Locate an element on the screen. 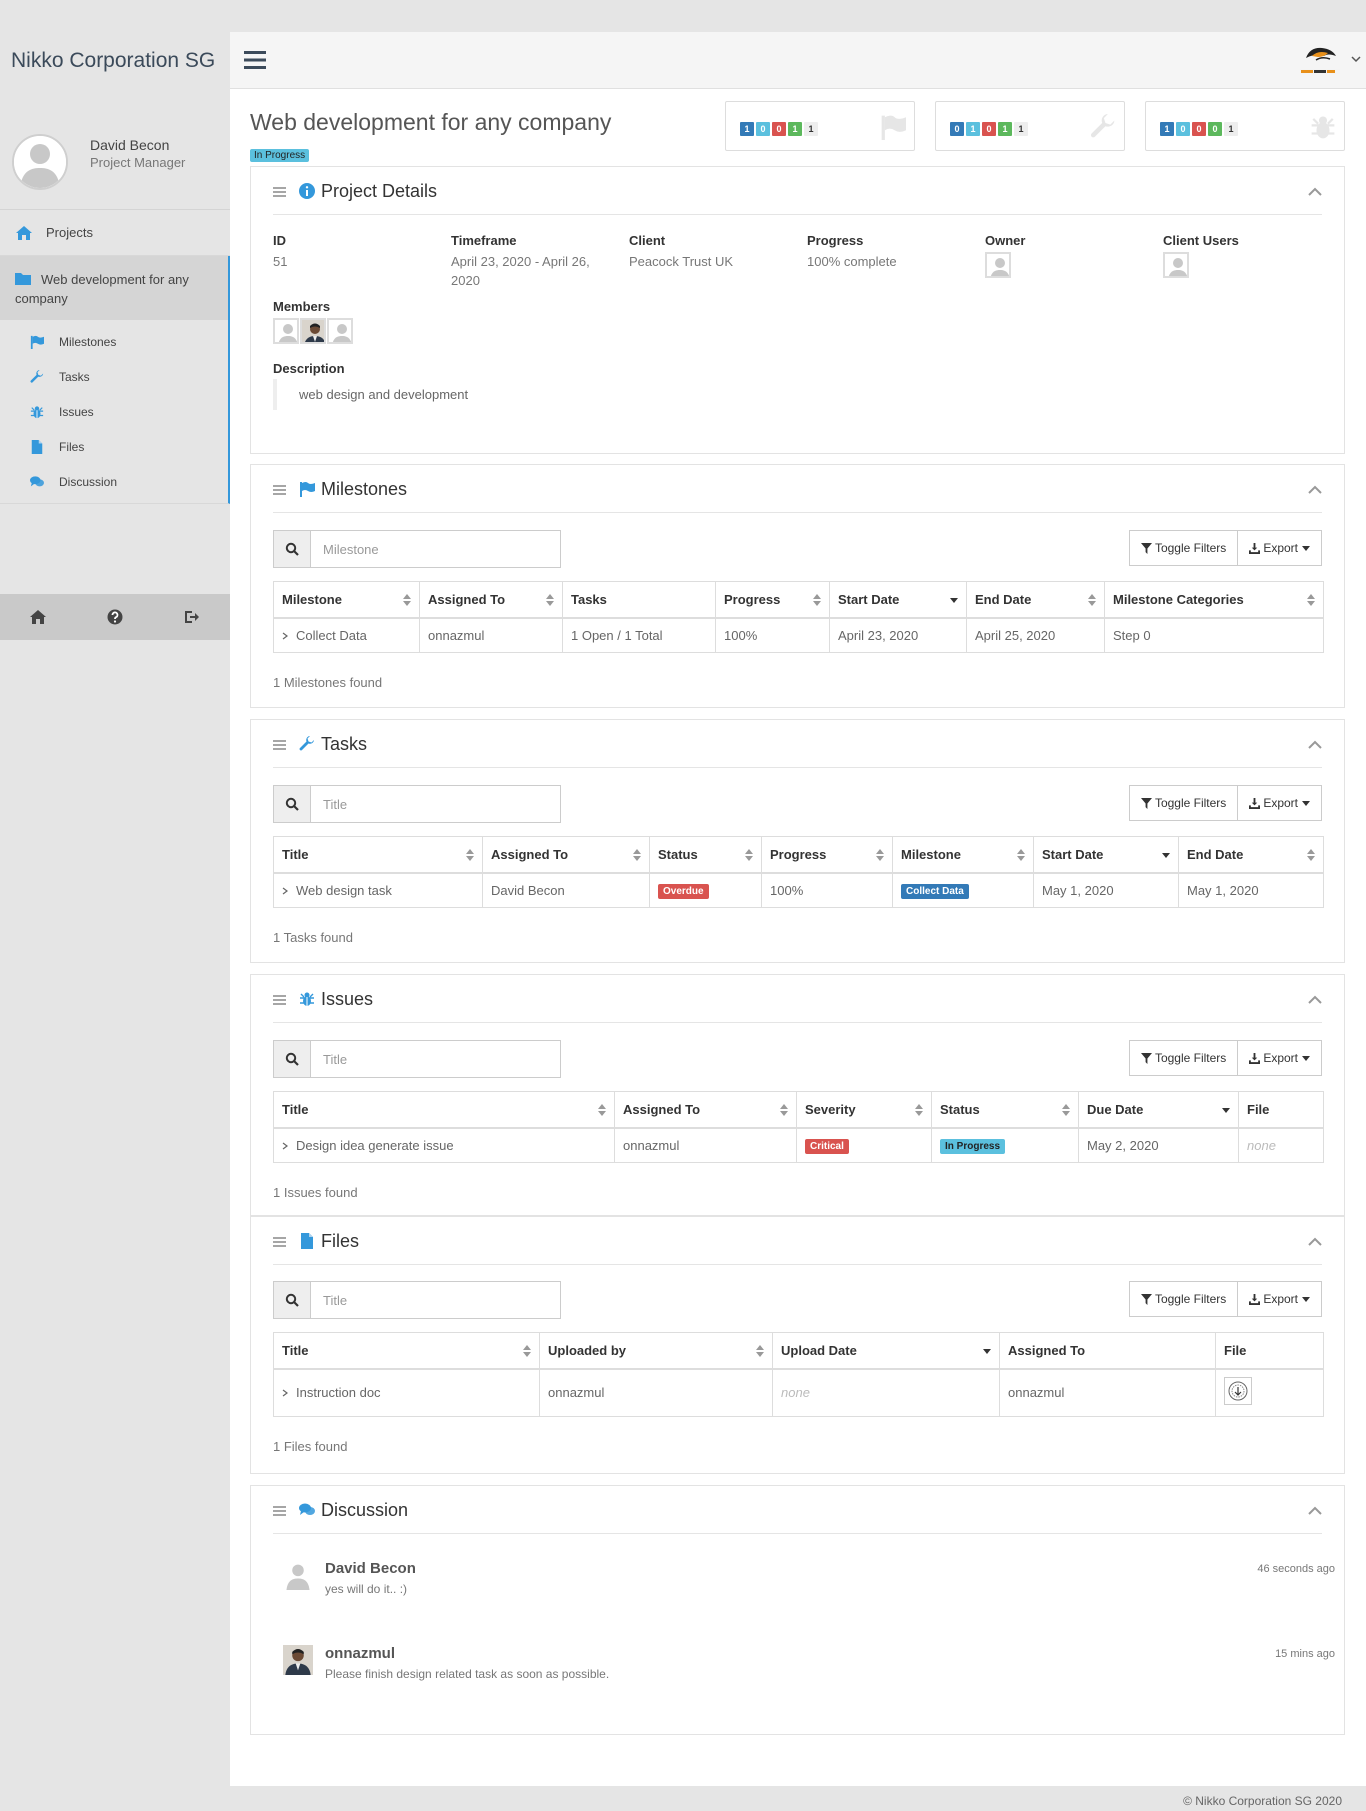 The height and width of the screenshot is (1811, 1366). sidebar-item-current-project: Web development for any company is located at coordinates (115, 288).